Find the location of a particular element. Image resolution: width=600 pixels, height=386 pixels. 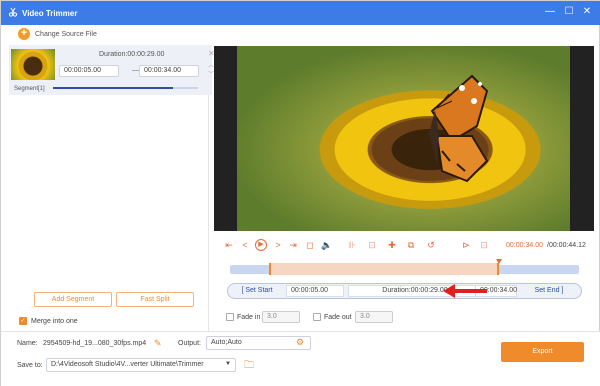

fade-out-checkbox is located at coordinates (317, 317).